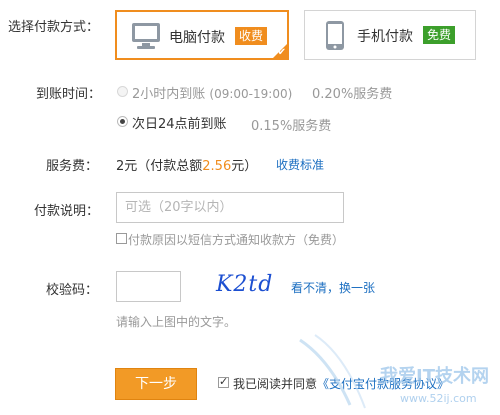  What do you see at coordinates (352, 94) in the screenshot?
I see `arrival-2hours-fee: 0.20%服务费` at bounding box center [352, 94].